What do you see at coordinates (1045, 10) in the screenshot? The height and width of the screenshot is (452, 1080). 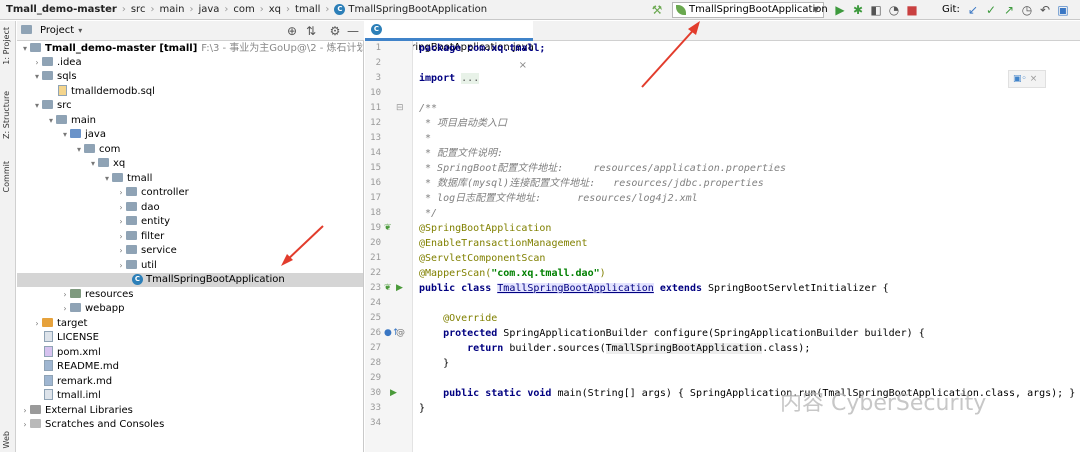 I see `rollback-icon: ↶` at bounding box center [1045, 10].